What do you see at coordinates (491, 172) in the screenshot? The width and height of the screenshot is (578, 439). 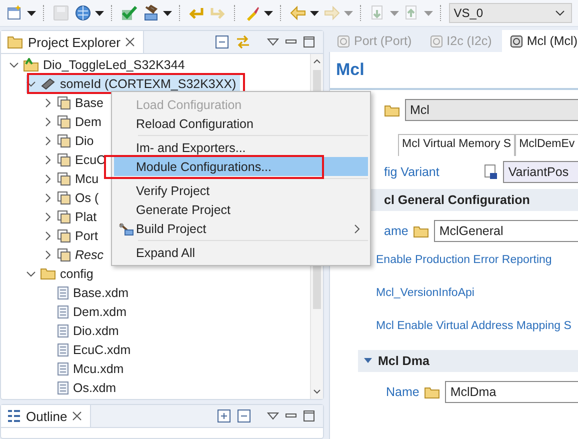 I see `document-icon` at bounding box center [491, 172].